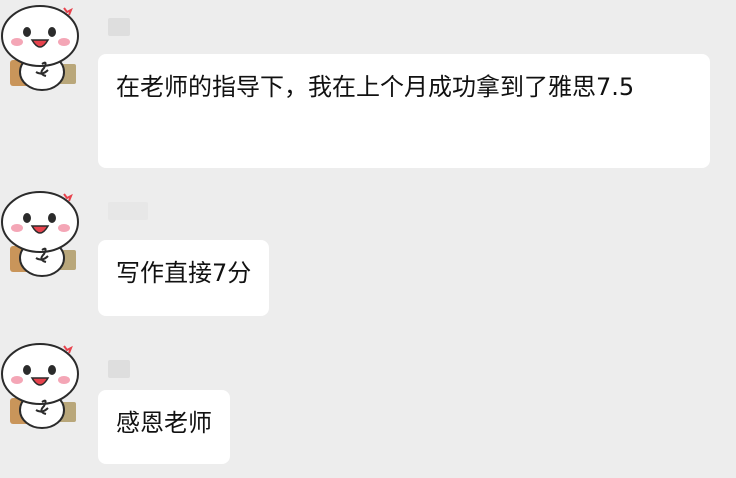  Describe the element at coordinates (375, 87) in the screenshot. I see `message-text: 在老师的指导下，我在上个月成功拿到了雅思7.5` at that location.